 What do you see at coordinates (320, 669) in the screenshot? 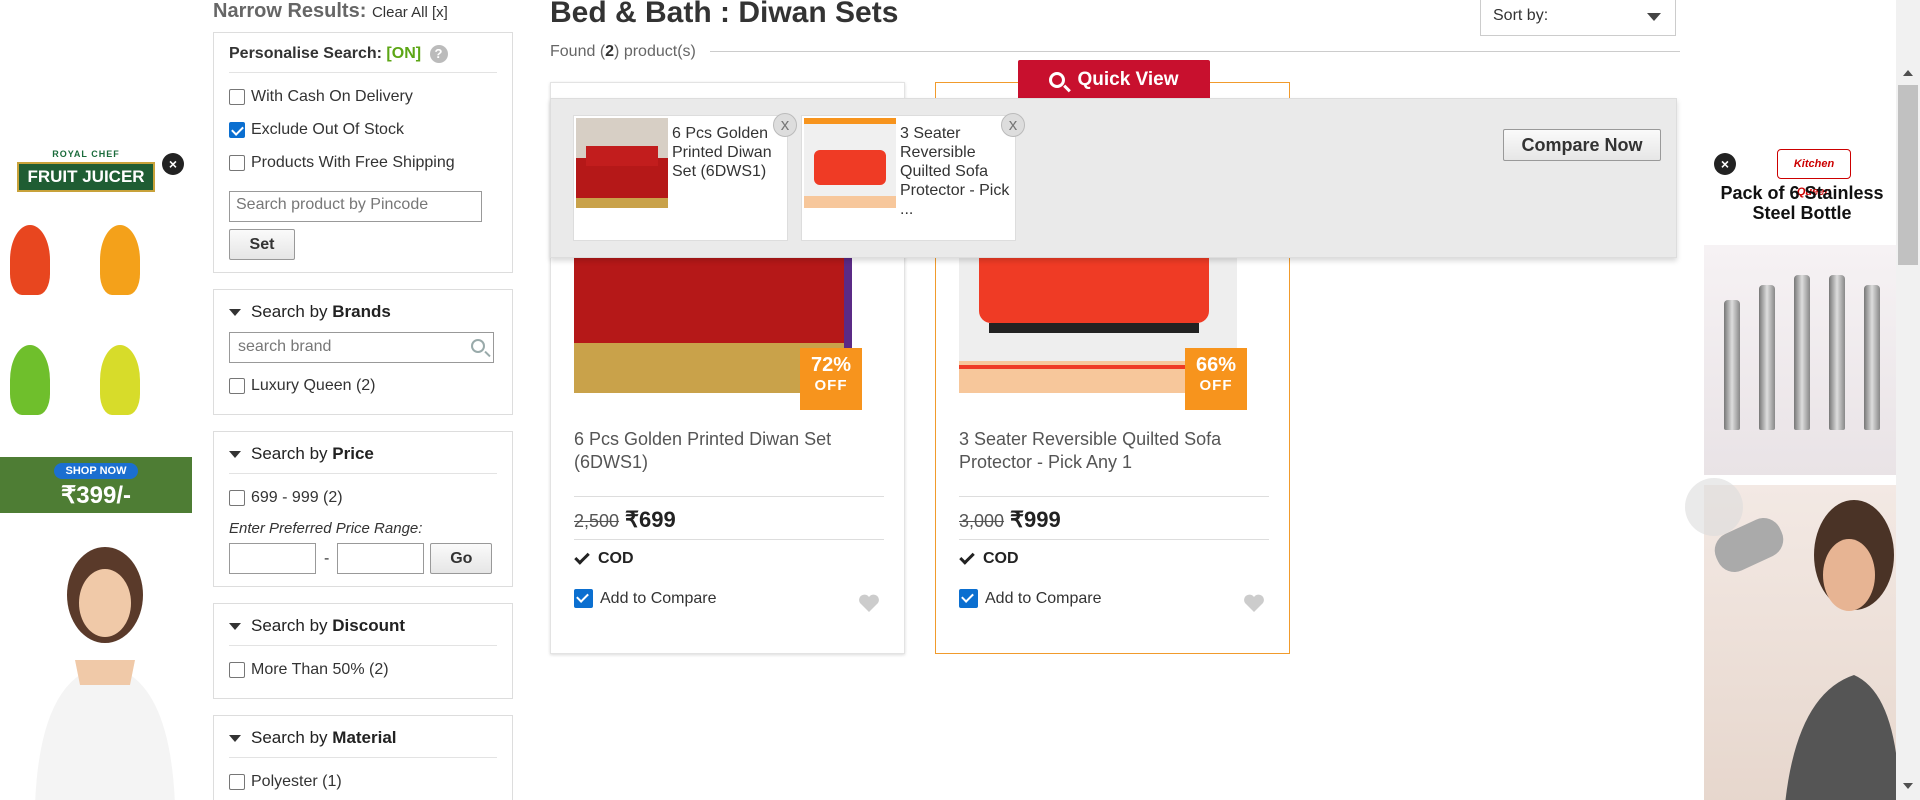
I see `discount-option-label: More Than 50% (2)` at bounding box center [320, 669].